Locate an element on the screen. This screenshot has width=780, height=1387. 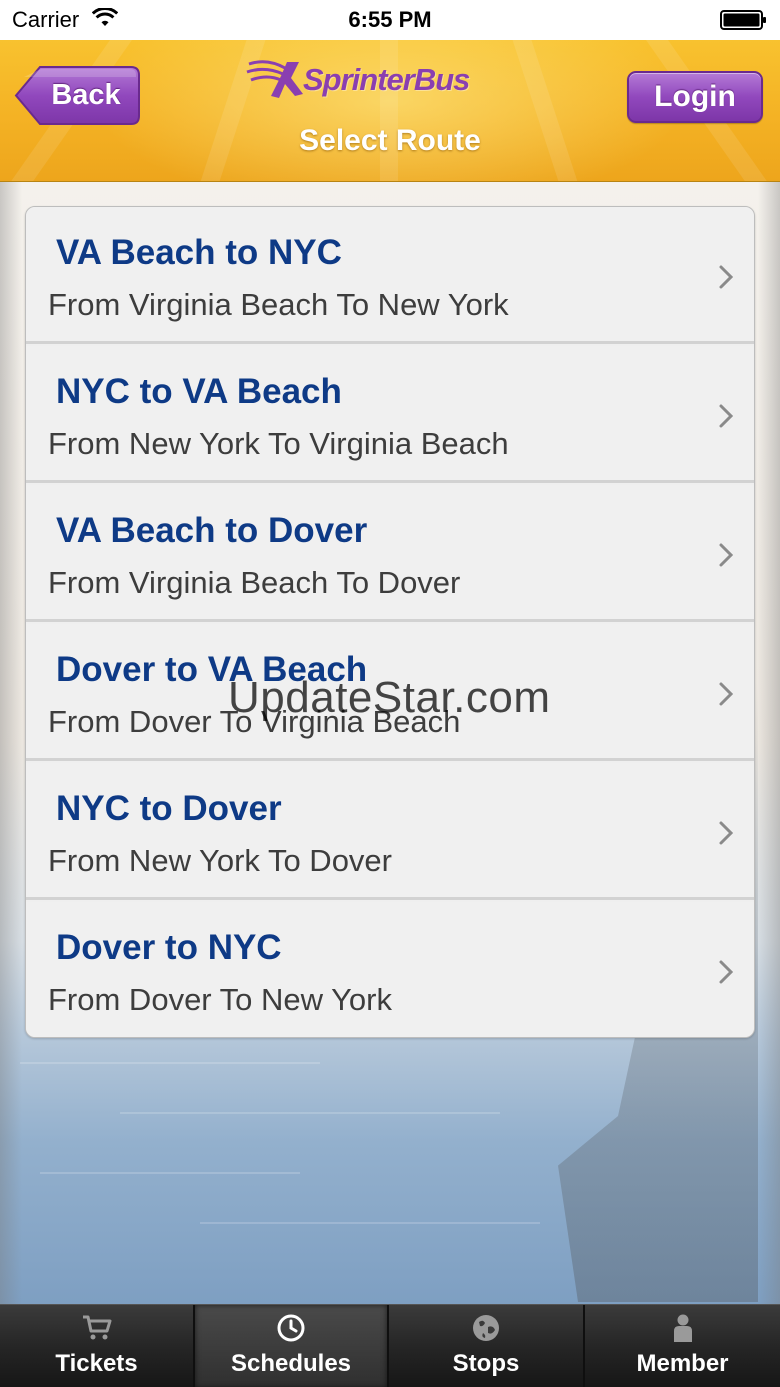
tab-stops: Stops is located at coordinates (487, 1346).